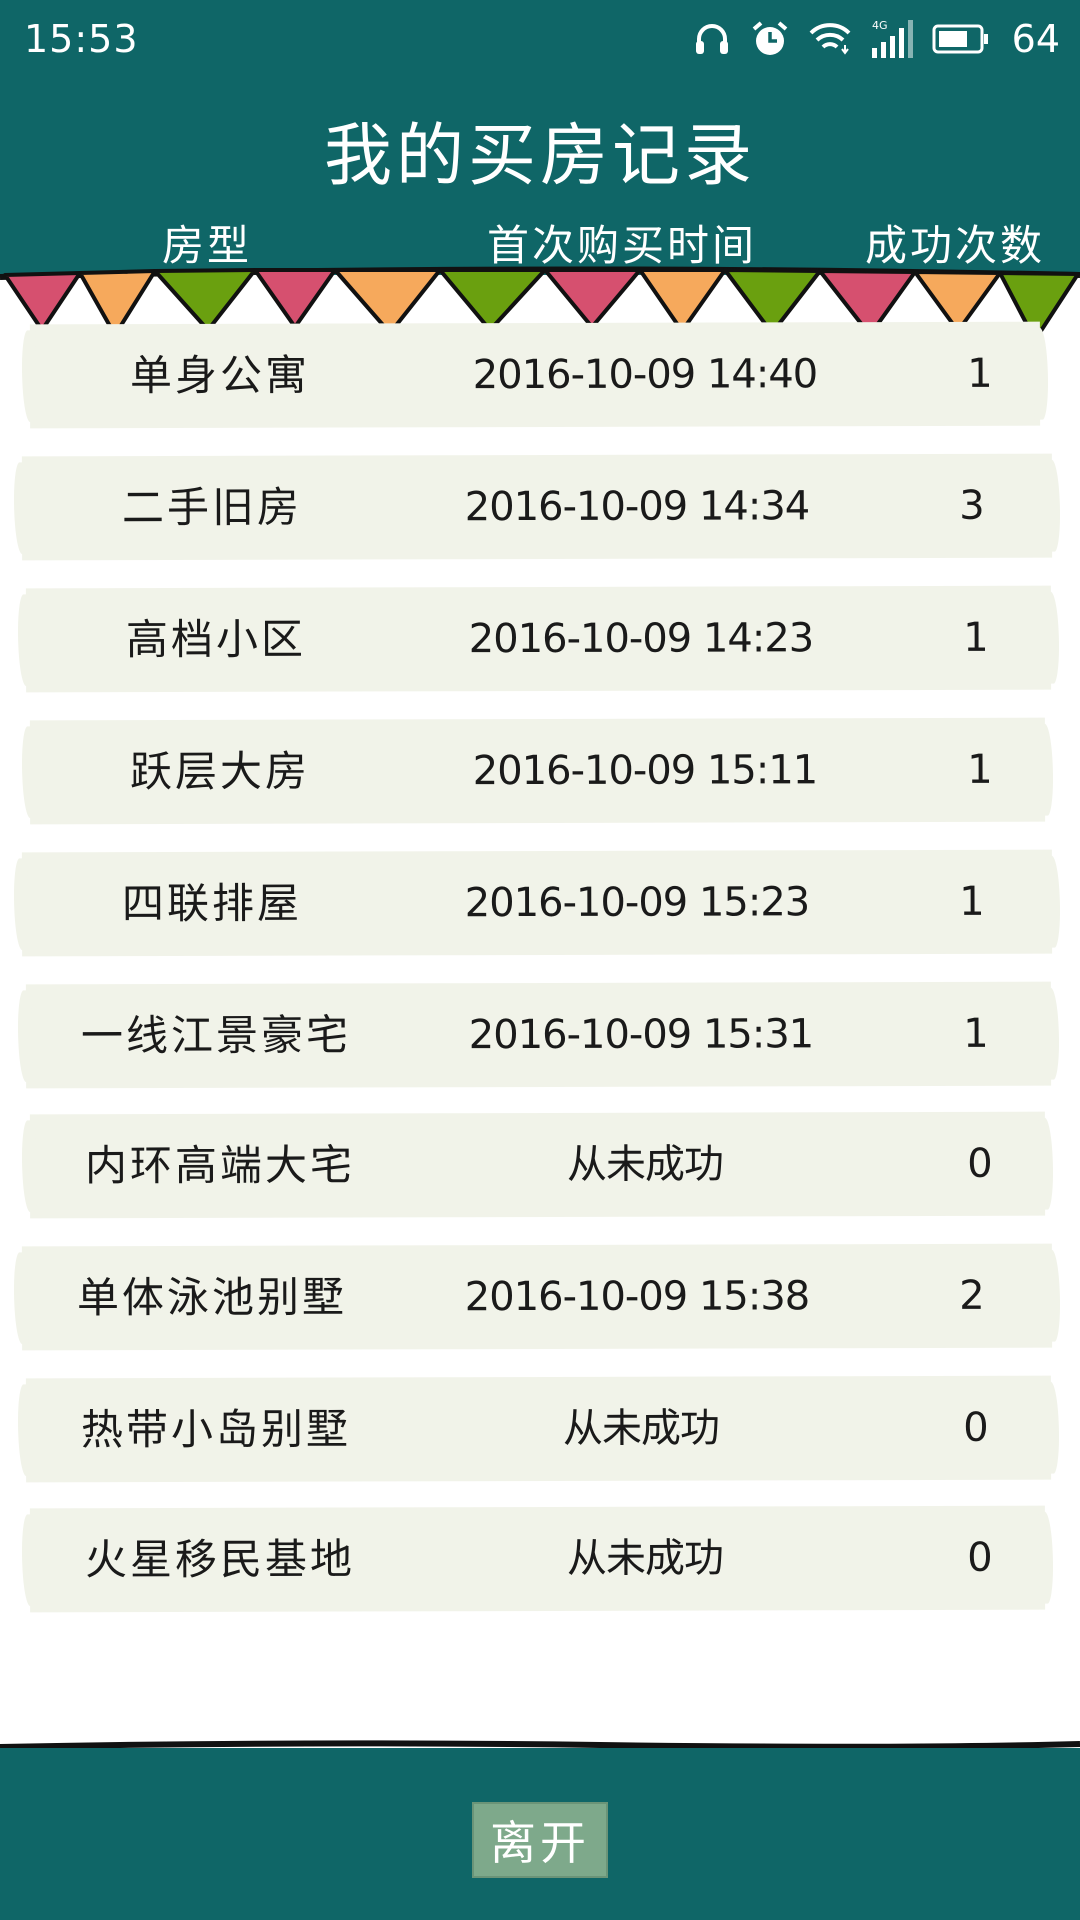 This screenshot has height=1920, width=1080. Describe the element at coordinates (216, 1035) in the screenshot. I see `house-type: 一线江景豪宅` at that location.